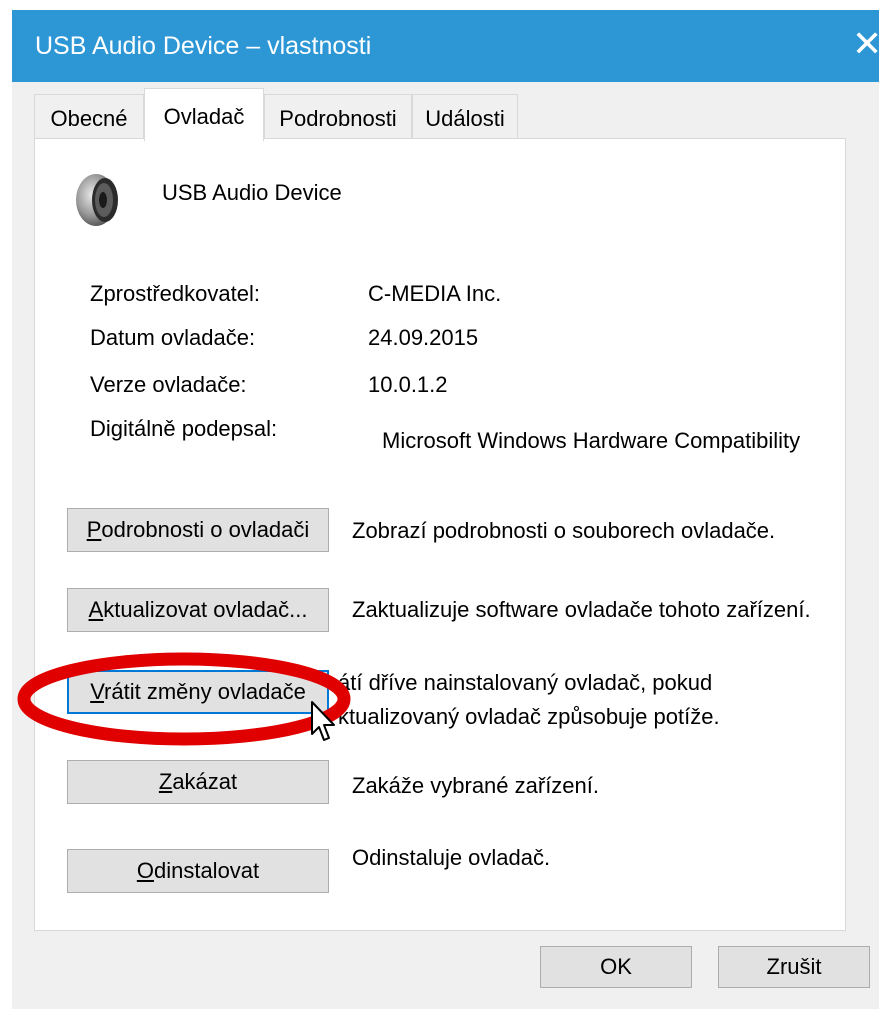 This screenshot has width=879, height=1009. I want to click on disable-device-button-label: akázat, so click(205, 781).